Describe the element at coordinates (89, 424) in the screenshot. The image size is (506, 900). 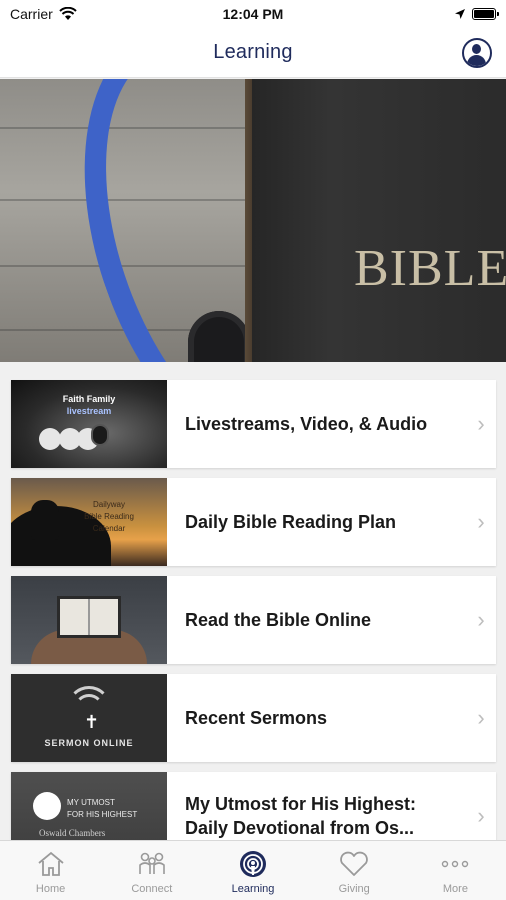
I see `livestream-thumbnail: Faith Family livestream` at that location.